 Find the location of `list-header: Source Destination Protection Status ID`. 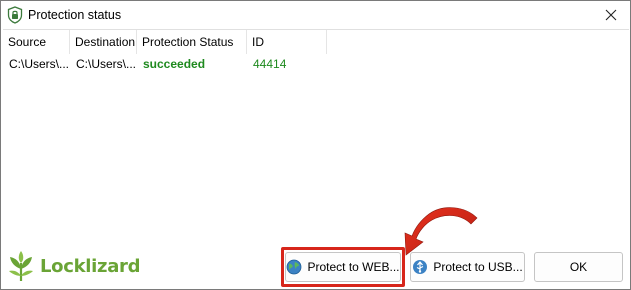

list-header: Source Destination Protection Status ID is located at coordinates (316, 42).